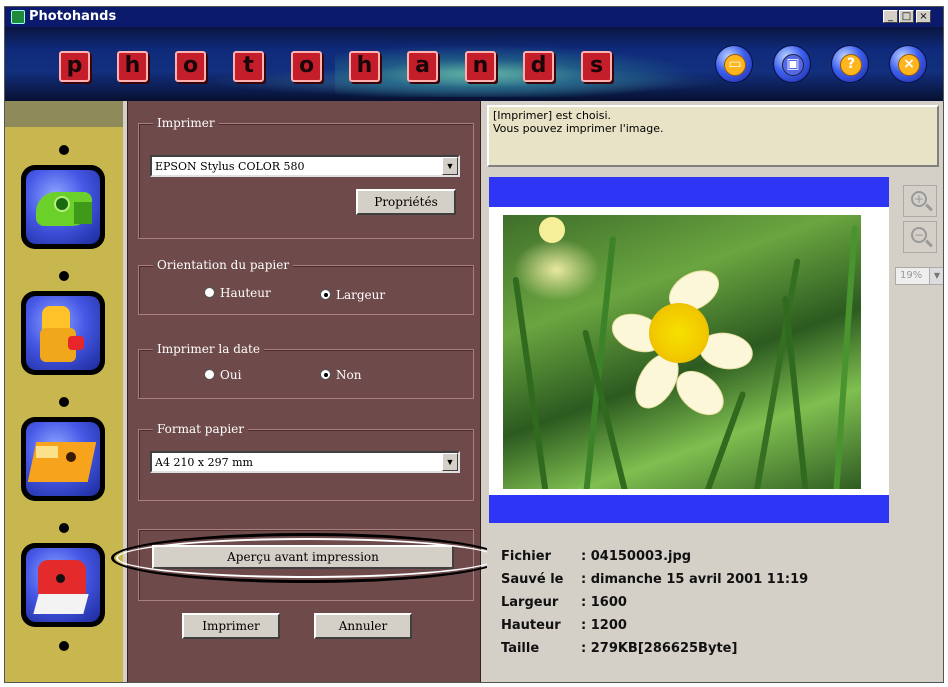 The width and height of the screenshot is (948, 687). What do you see at coordinates (526, 556) in the screenshot?
I see `file-info-key: Fichier` at bounding box center [526, 556].